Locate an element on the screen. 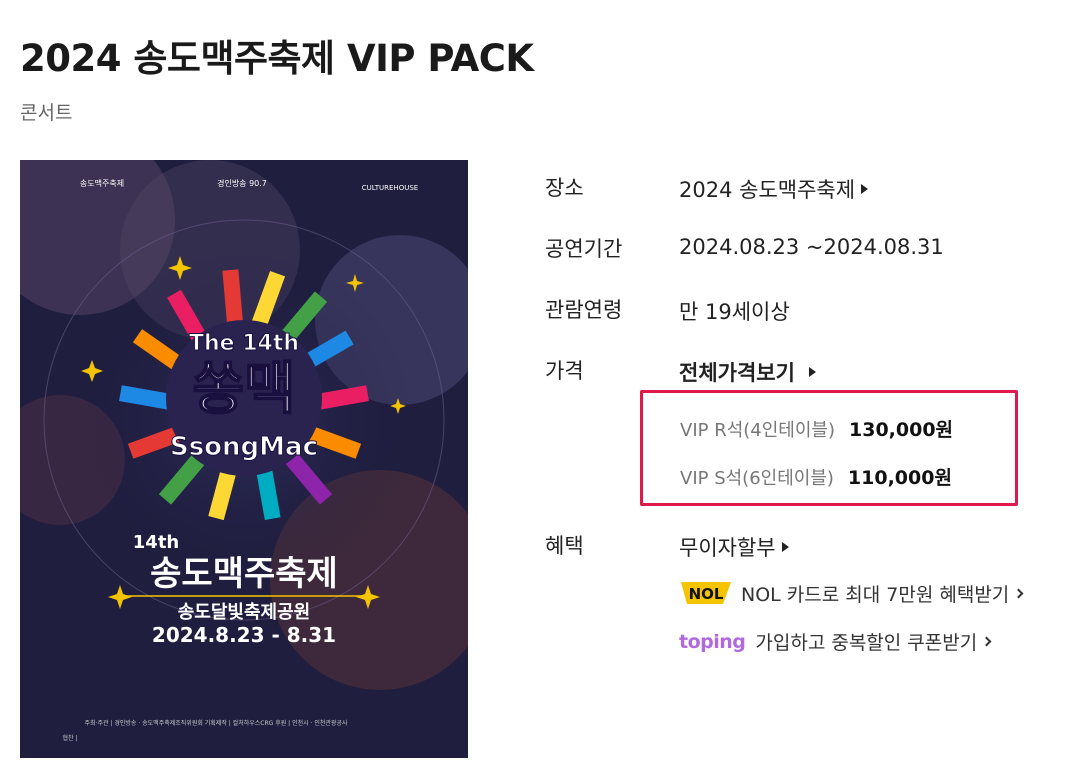  poster-edition: 14th is located at coordinates (156, 542).